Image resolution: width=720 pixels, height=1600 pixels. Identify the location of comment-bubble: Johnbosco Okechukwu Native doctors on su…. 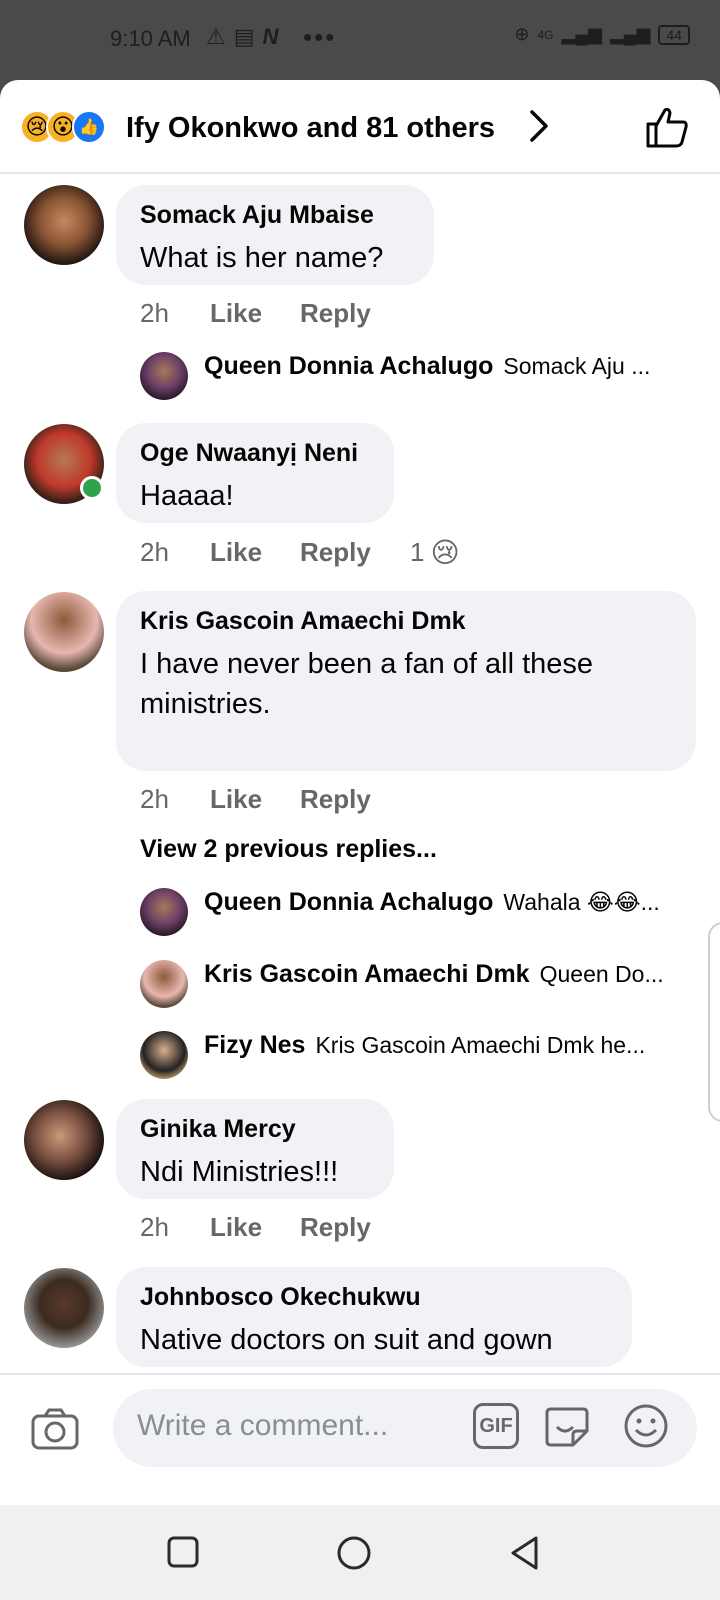
(374, 1317).